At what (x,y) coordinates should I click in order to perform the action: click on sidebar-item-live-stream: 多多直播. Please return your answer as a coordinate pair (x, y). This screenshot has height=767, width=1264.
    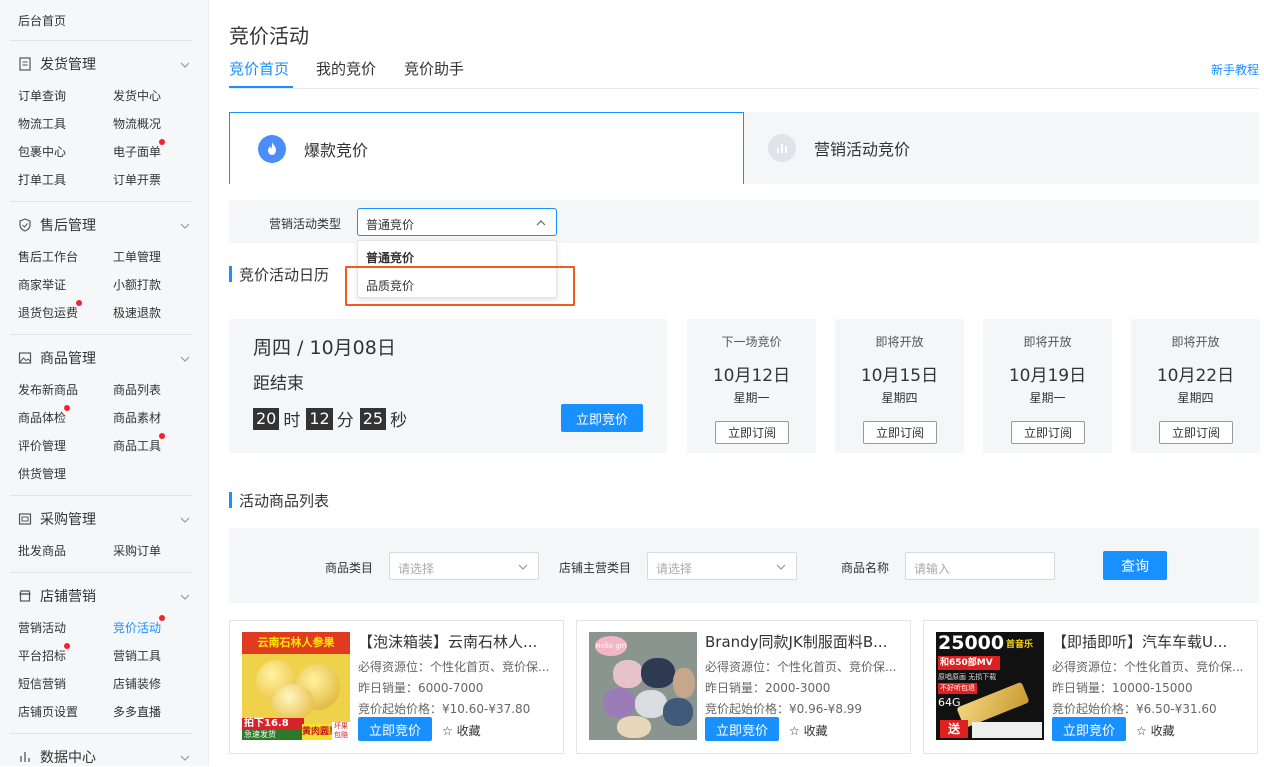
    Looking at the image, I should click on (137, 711).